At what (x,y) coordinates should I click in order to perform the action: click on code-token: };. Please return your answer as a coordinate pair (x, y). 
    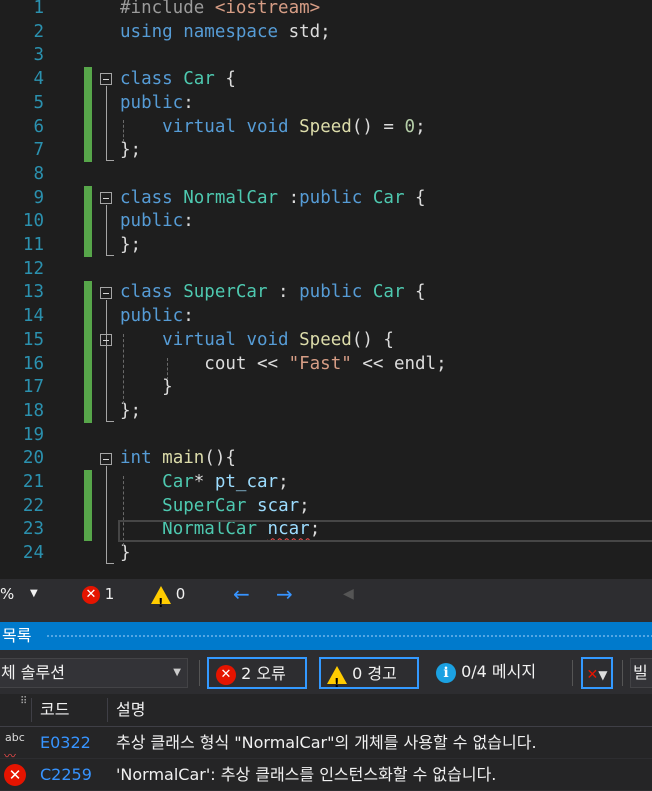
    Looking at the image, I should click on (131, 245).